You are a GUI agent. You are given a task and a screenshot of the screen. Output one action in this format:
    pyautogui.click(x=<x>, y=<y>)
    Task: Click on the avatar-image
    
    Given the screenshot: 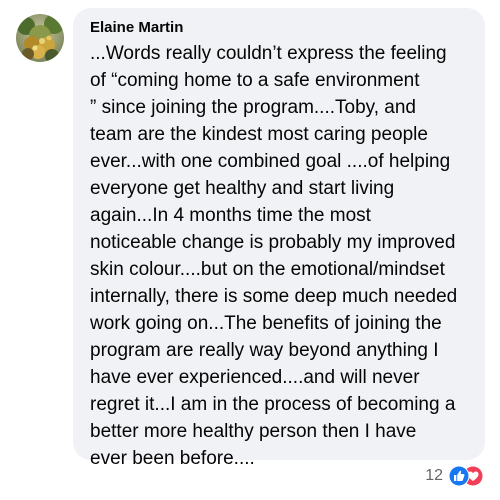 What is the action you would take?
    pyautogui.click(x=40, y=38)
    